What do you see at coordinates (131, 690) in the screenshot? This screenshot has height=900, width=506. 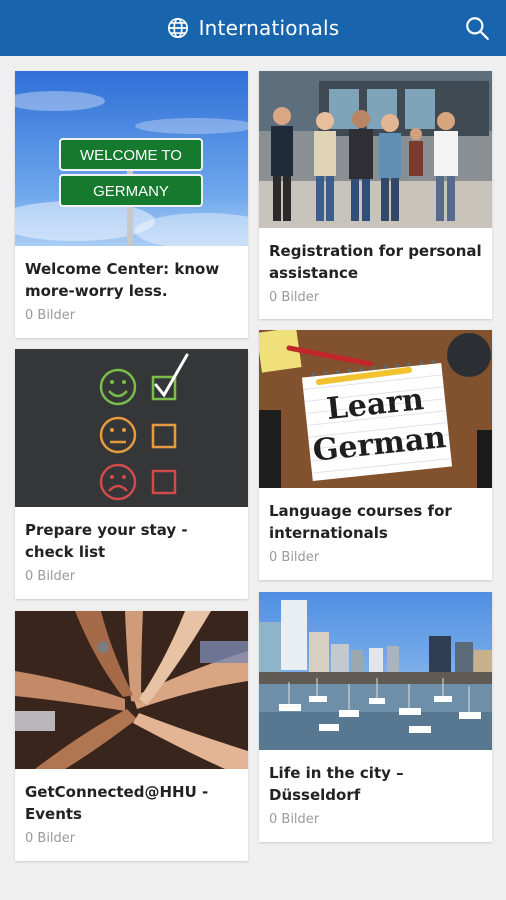 I see `hands-together-image` at bounding box center [131, 690].